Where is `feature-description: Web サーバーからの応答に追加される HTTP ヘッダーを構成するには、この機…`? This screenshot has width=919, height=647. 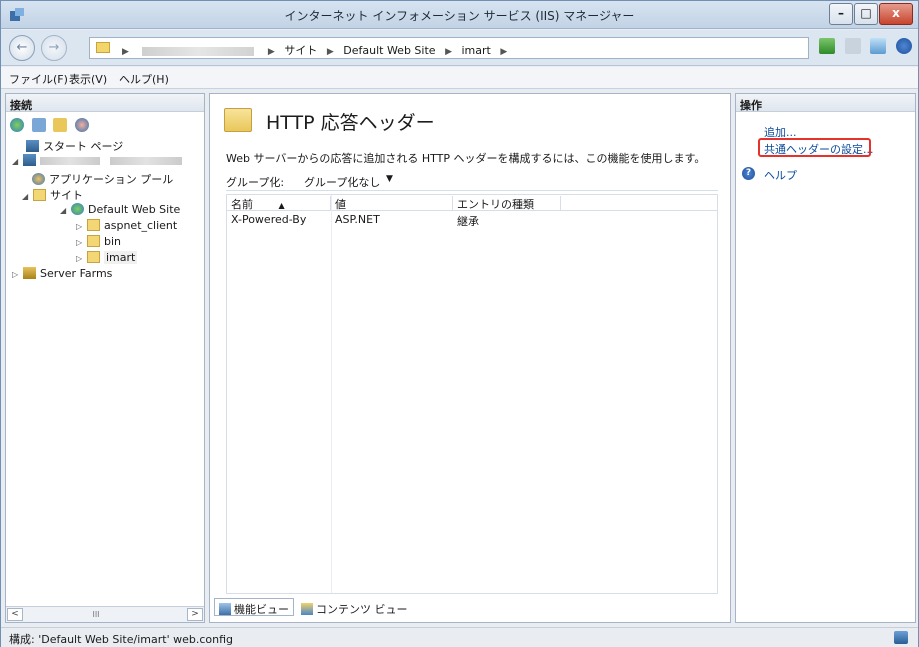 feature-description: Web サーバーからの応答に追加される HTTP ヘッダーを構成するには、この機… is located at coordinates (466, 158).